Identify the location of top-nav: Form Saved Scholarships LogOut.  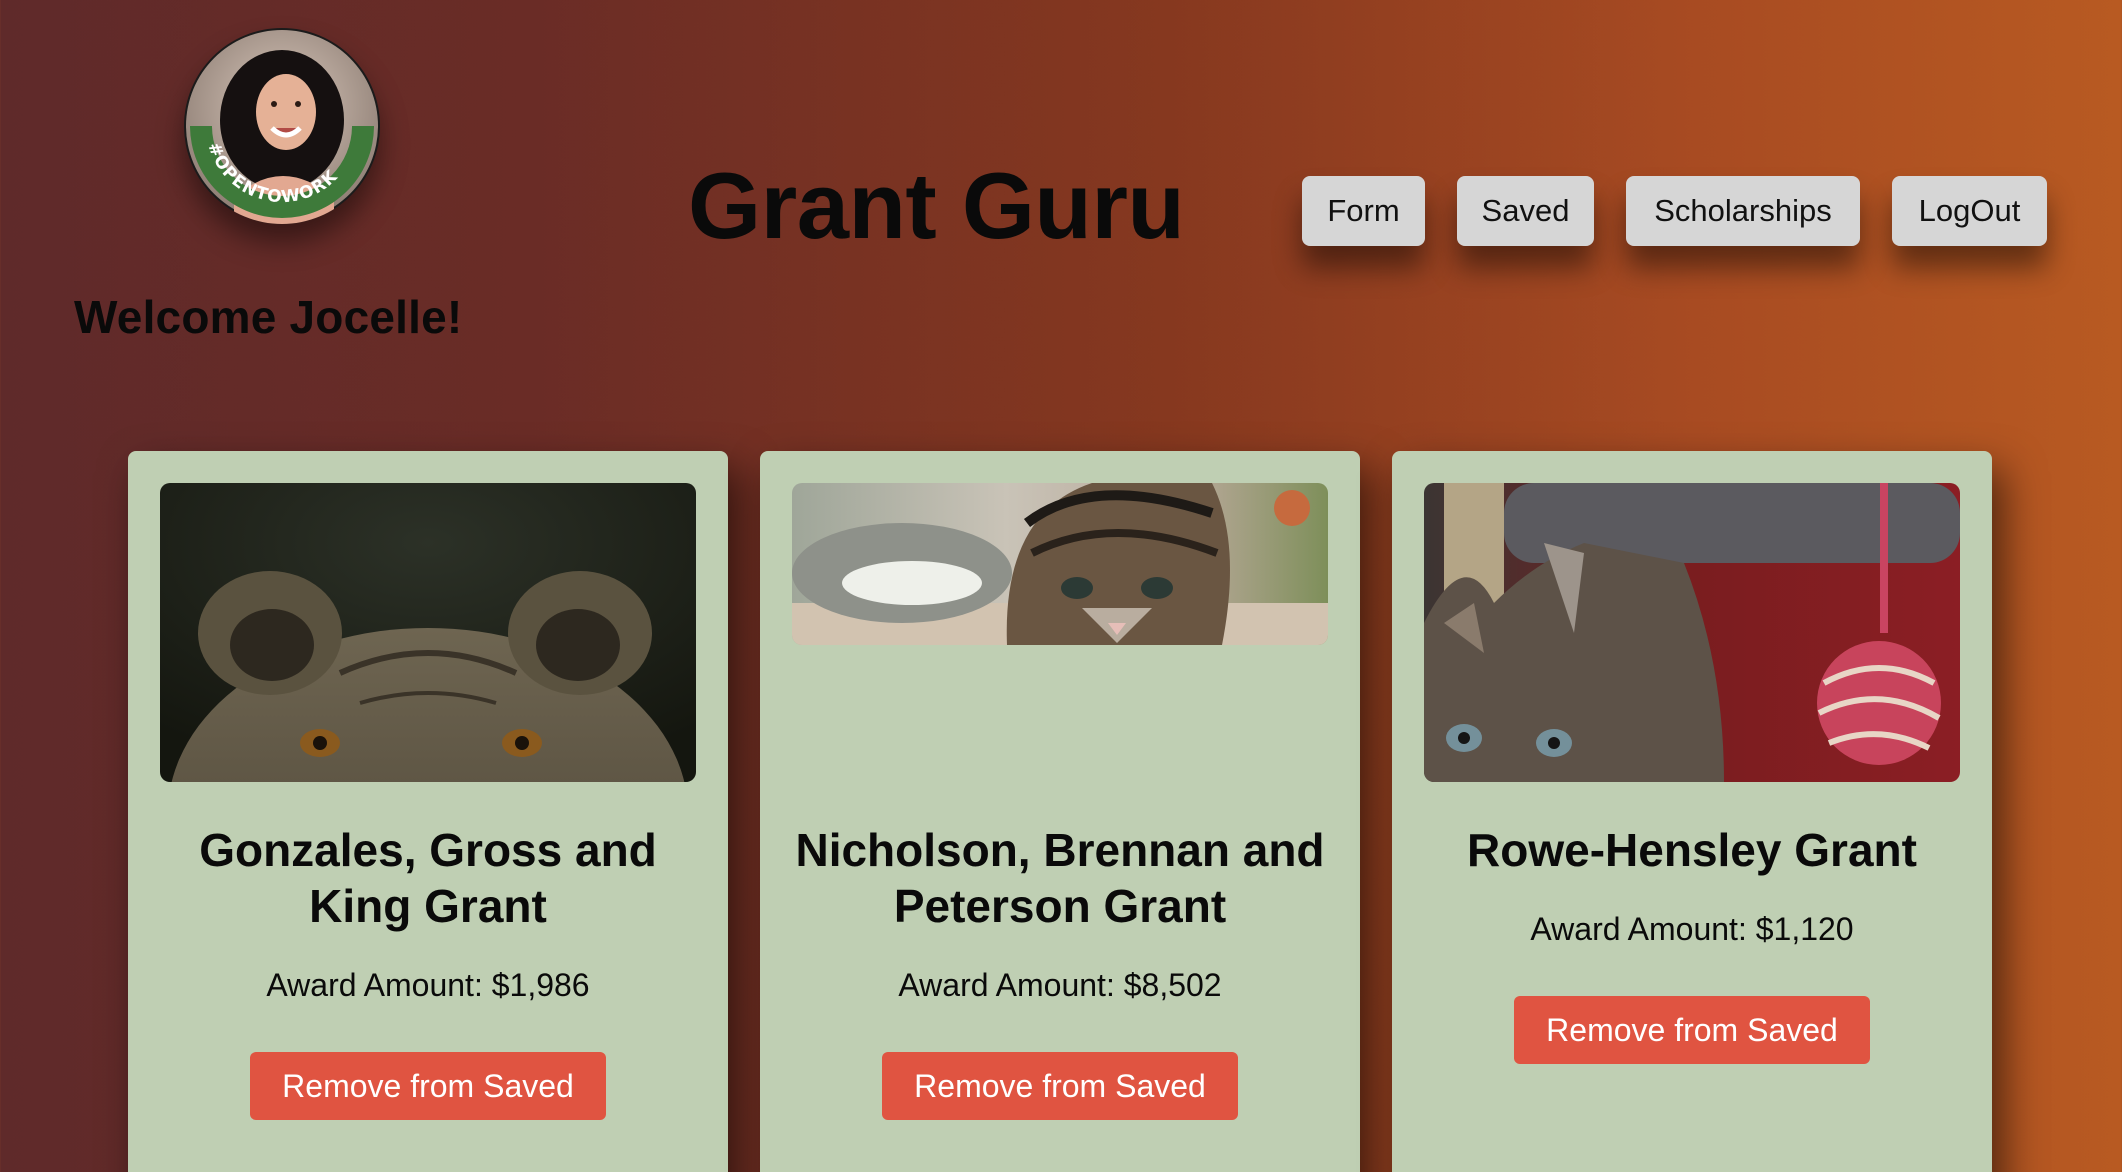
(1061, 211).